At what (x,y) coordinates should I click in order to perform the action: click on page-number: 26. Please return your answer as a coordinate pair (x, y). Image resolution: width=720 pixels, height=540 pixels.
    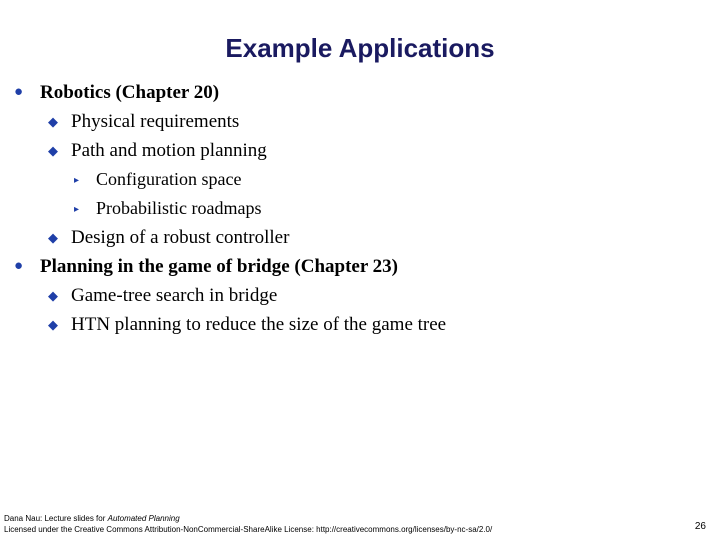
    Looking at the image, I should click on (700, 526).